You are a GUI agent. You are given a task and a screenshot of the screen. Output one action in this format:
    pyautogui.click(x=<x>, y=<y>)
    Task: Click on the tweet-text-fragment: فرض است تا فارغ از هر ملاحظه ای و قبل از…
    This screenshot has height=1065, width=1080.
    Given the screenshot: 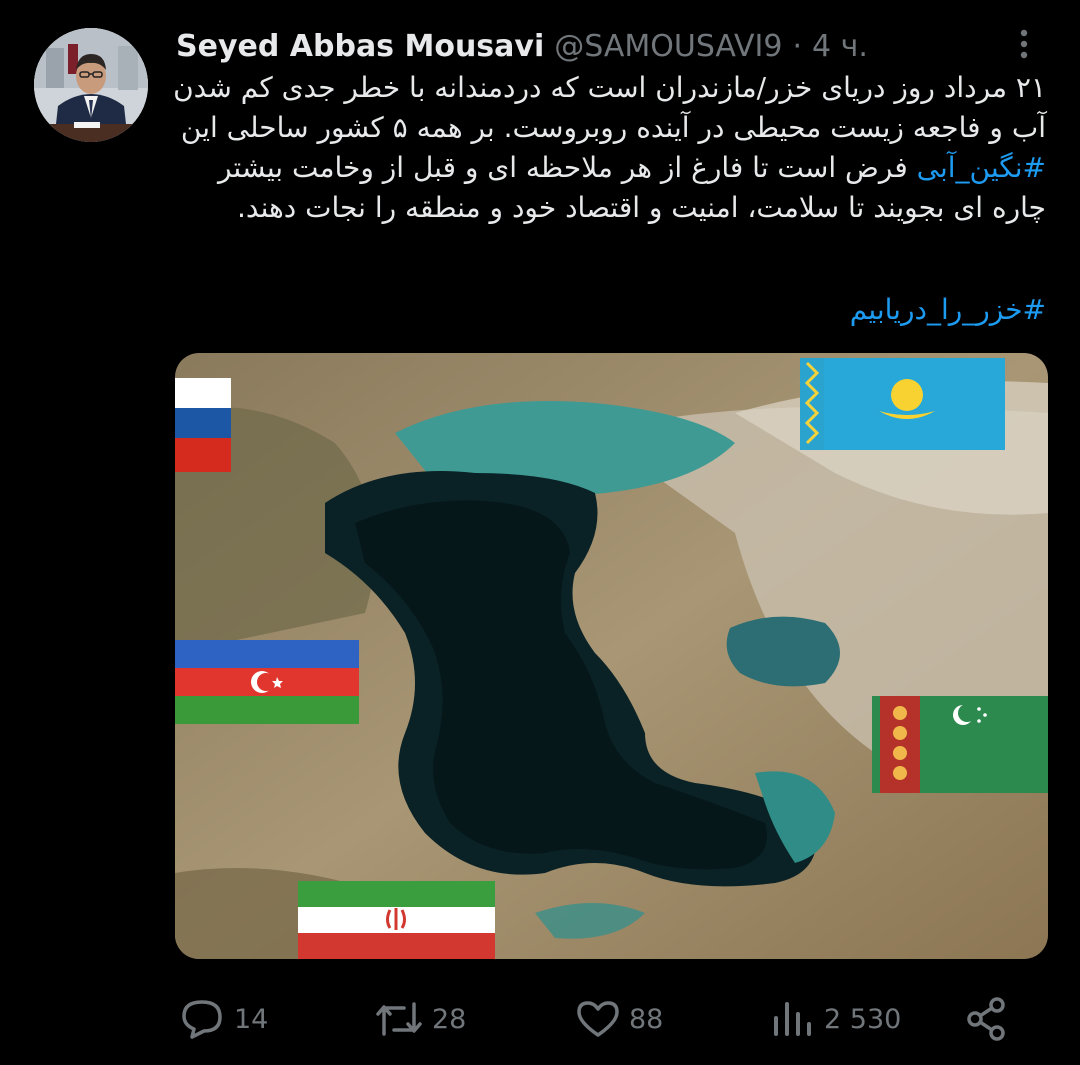 What is the action you would take?
    pyautogui.click(x=562, y=167)
    